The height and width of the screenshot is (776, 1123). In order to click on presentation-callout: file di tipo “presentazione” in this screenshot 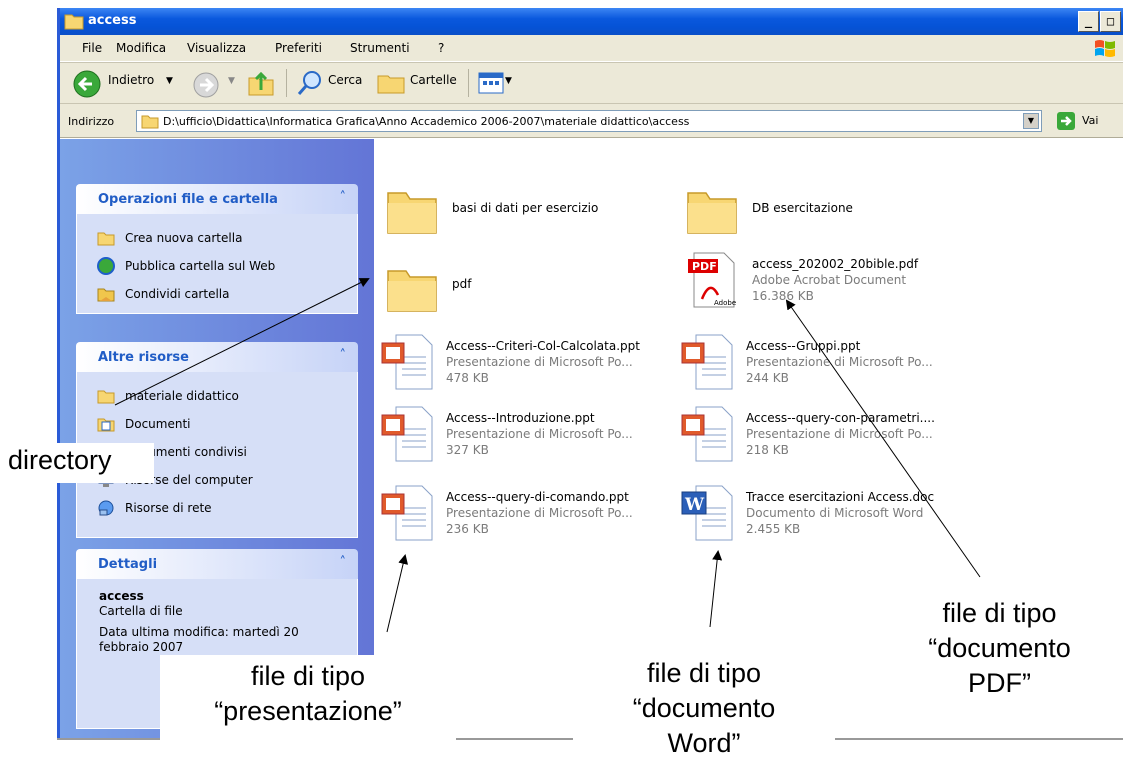, I will do `click(308, 700)`.